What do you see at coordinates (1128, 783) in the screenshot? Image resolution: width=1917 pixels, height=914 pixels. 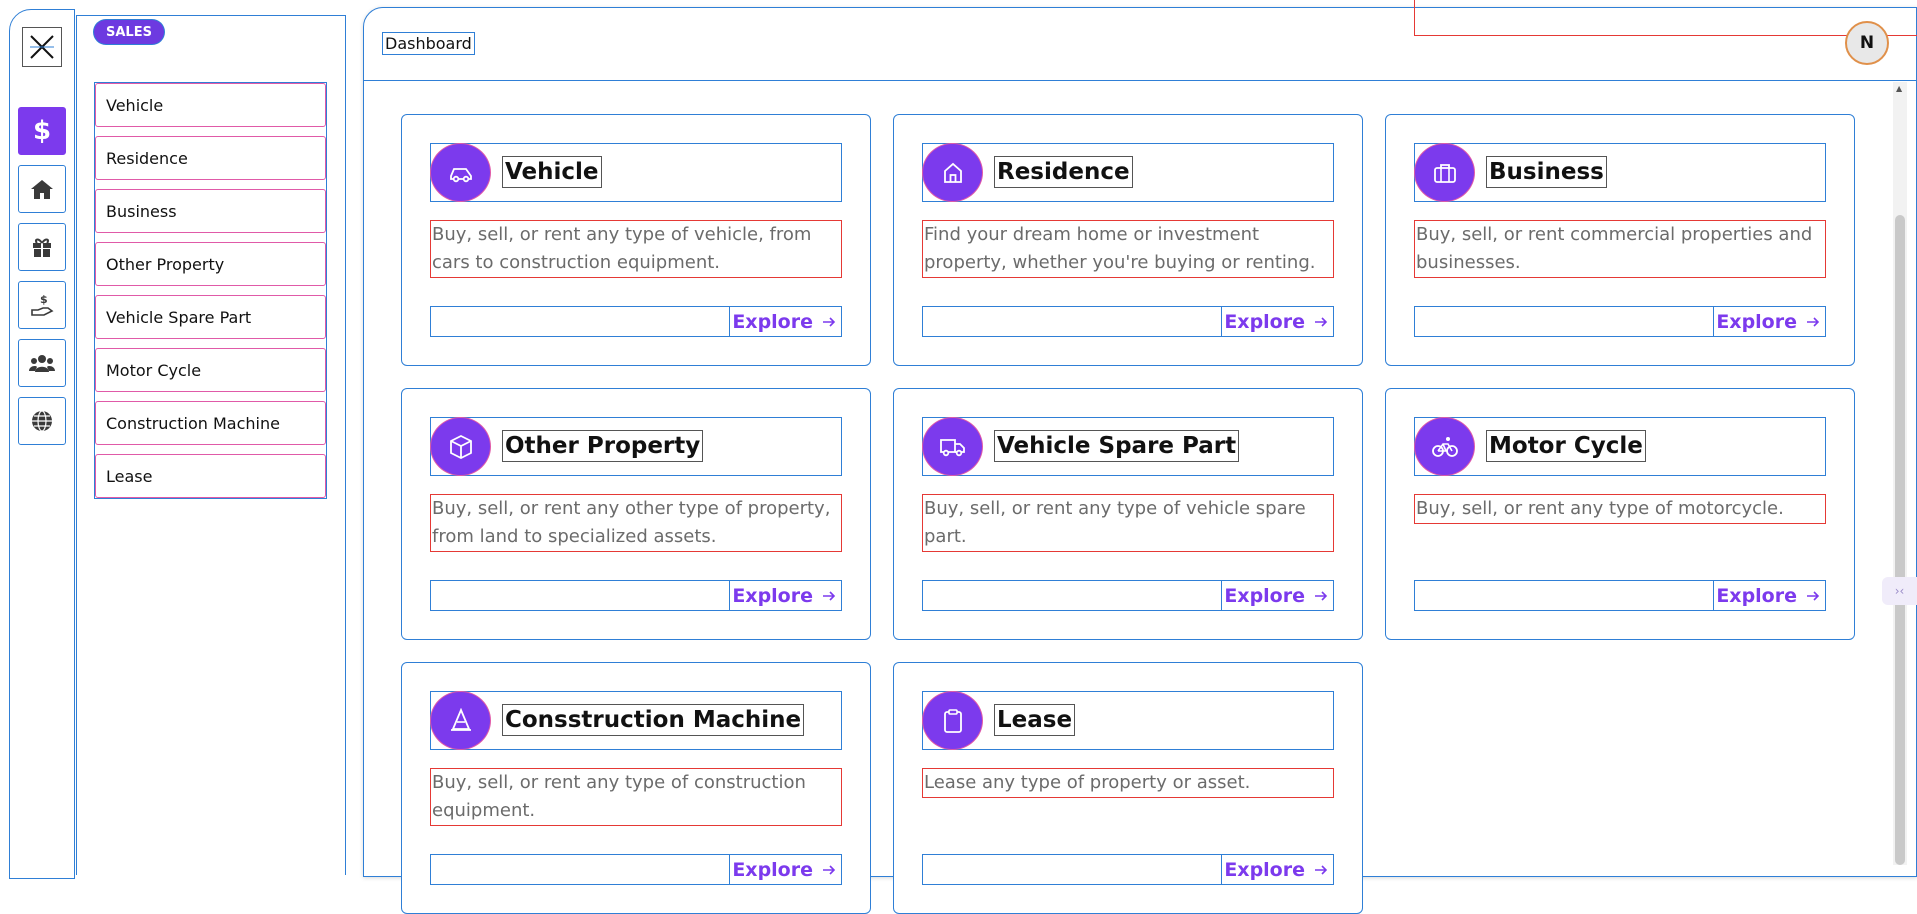 I see `card-description: Lease any type of property or asset.` at bounding box center [1128, 783].